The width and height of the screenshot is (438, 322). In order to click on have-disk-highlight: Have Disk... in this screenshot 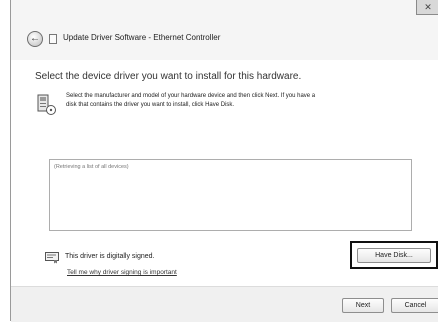, I will do `click(394, 255)`.